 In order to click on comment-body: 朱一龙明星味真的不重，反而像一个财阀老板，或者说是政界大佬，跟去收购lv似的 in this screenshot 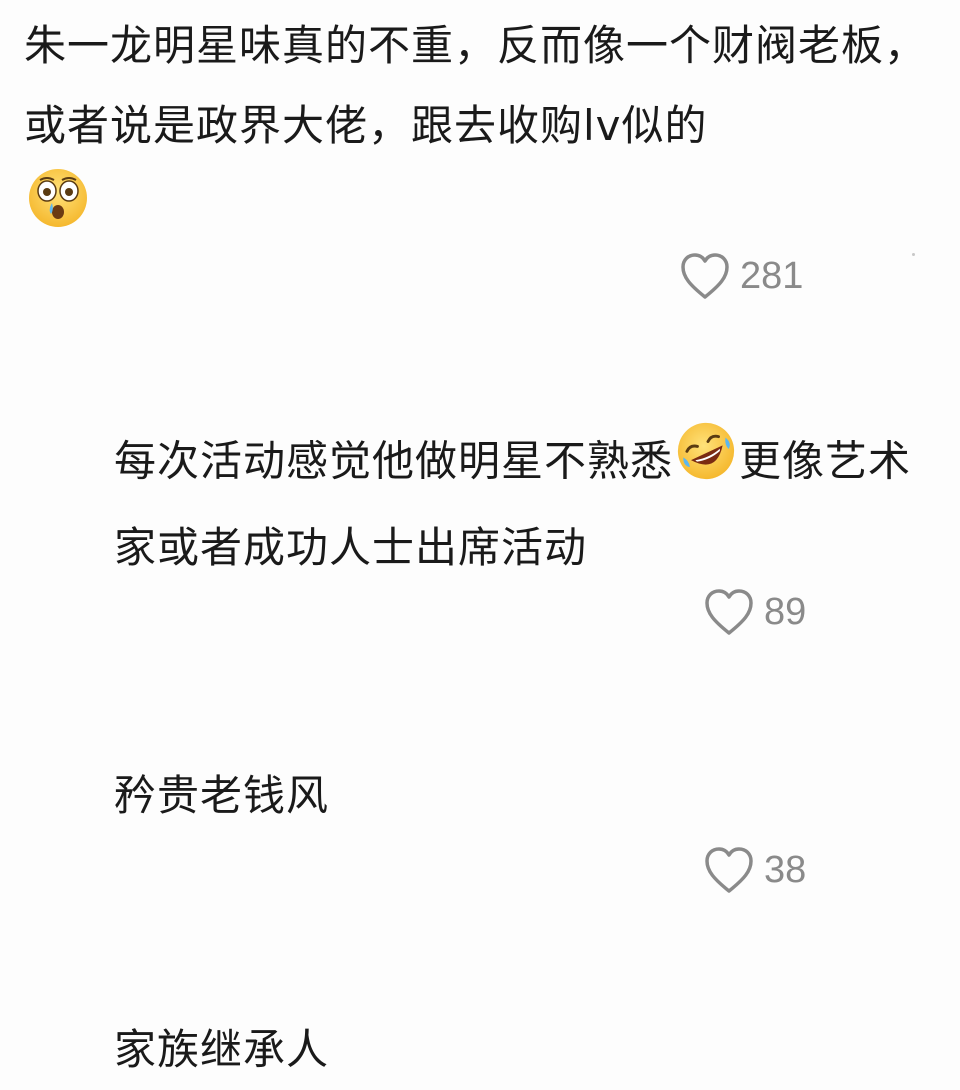, I will do `click(476, 85)`.